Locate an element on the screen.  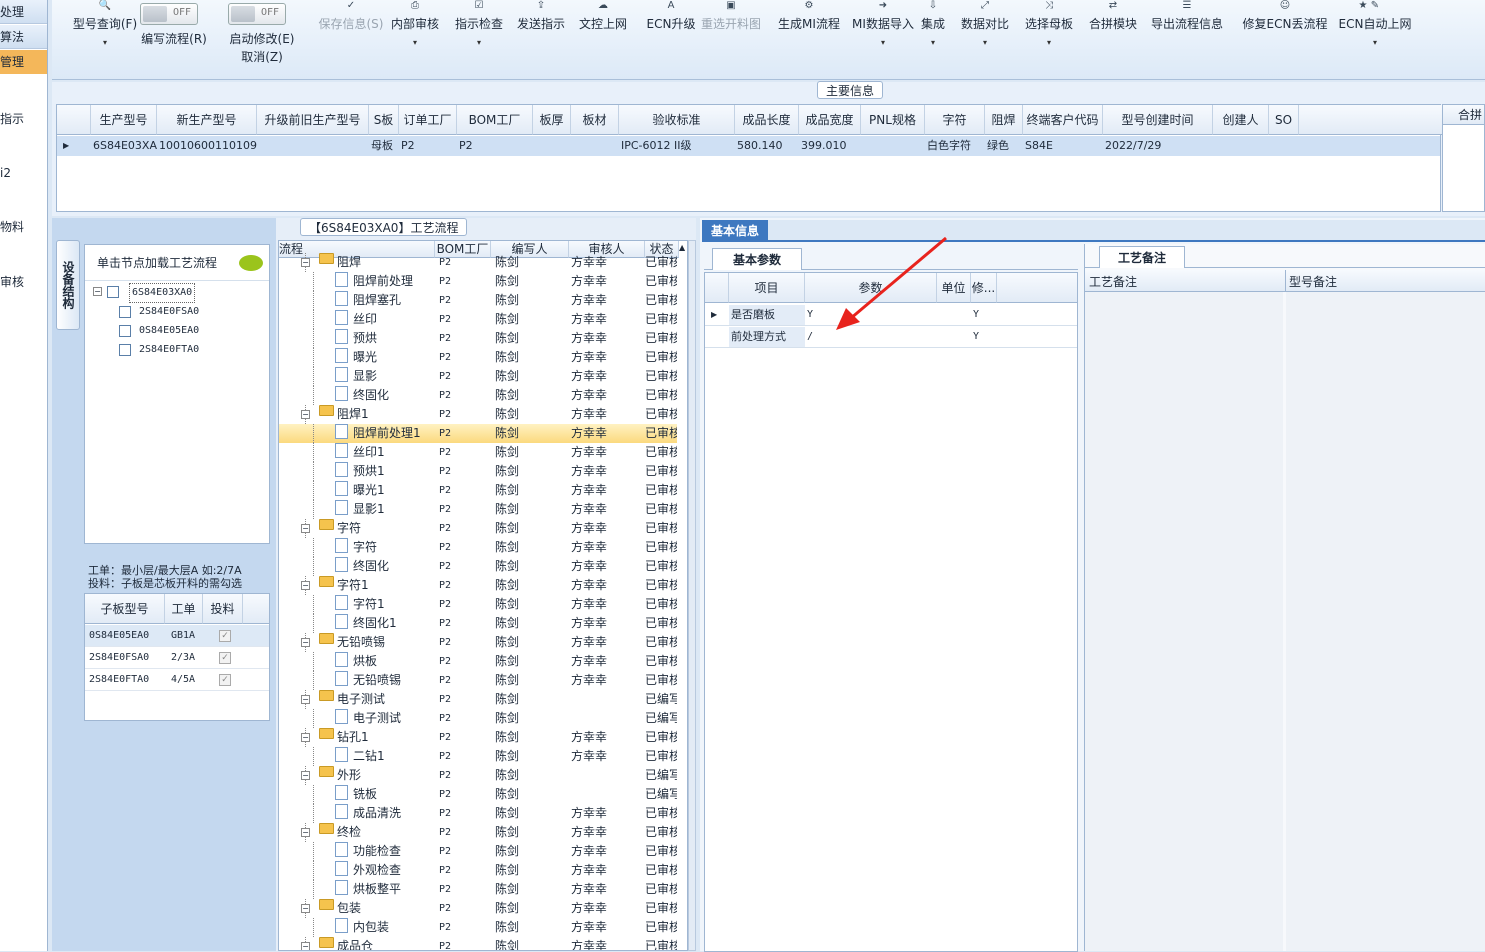
toolbar-button: ☑ 指示检查 ▾ is located at coordinates (479, 23).